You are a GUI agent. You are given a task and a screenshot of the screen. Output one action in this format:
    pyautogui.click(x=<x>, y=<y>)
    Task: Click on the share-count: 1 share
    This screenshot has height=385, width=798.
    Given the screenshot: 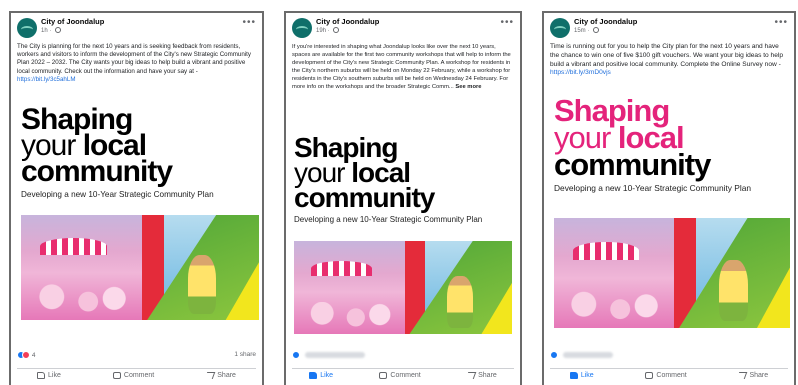 What is the action you would take?
    pyautogui.click(x=245, y=354)
    